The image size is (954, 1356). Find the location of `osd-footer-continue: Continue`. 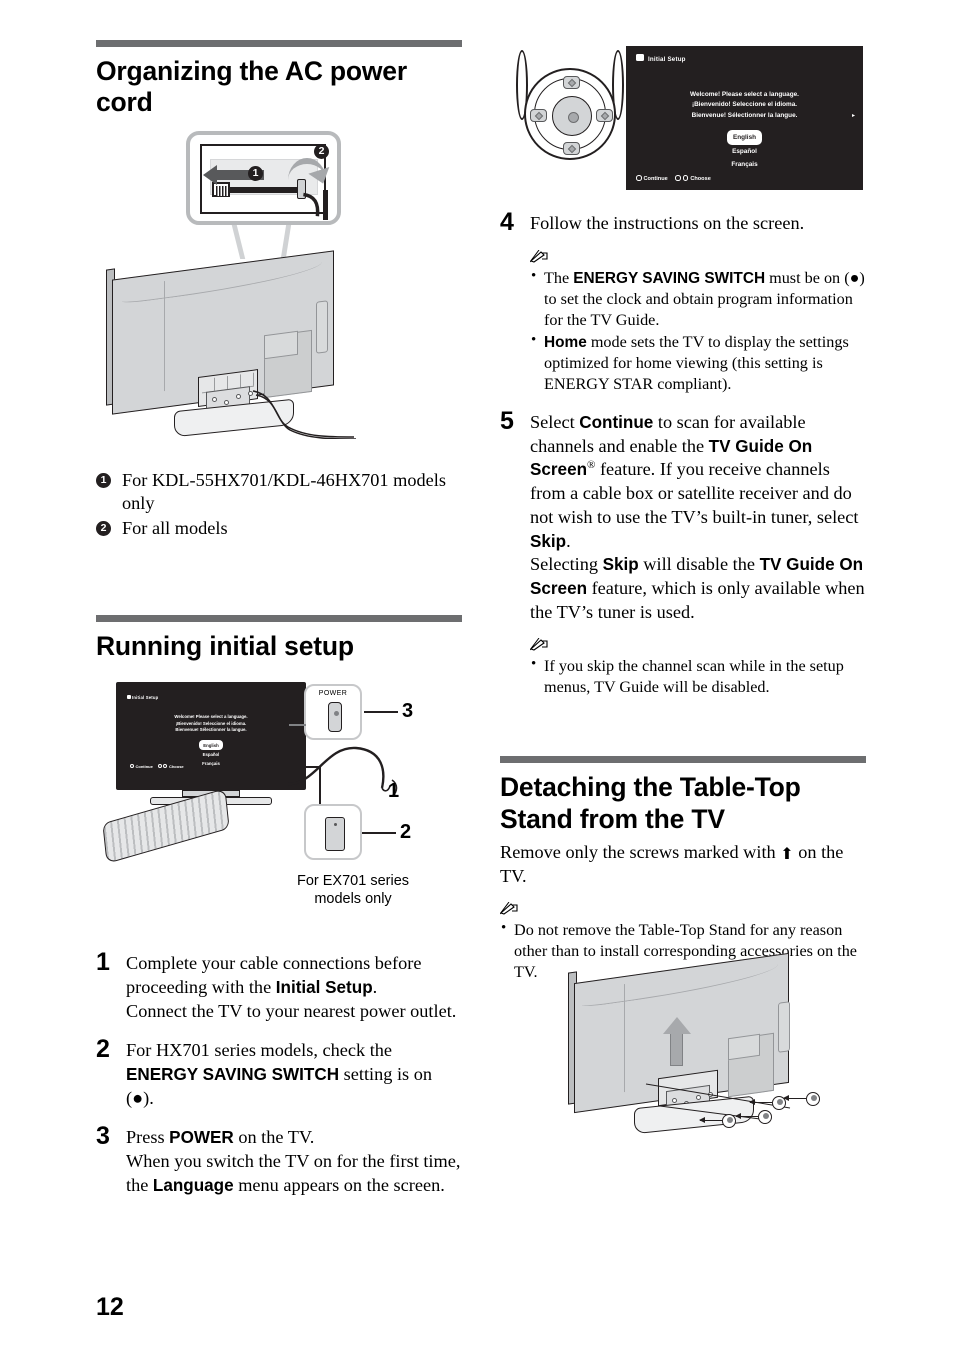

osd-footer-continue: Continue is located at coordinates (655, 179).